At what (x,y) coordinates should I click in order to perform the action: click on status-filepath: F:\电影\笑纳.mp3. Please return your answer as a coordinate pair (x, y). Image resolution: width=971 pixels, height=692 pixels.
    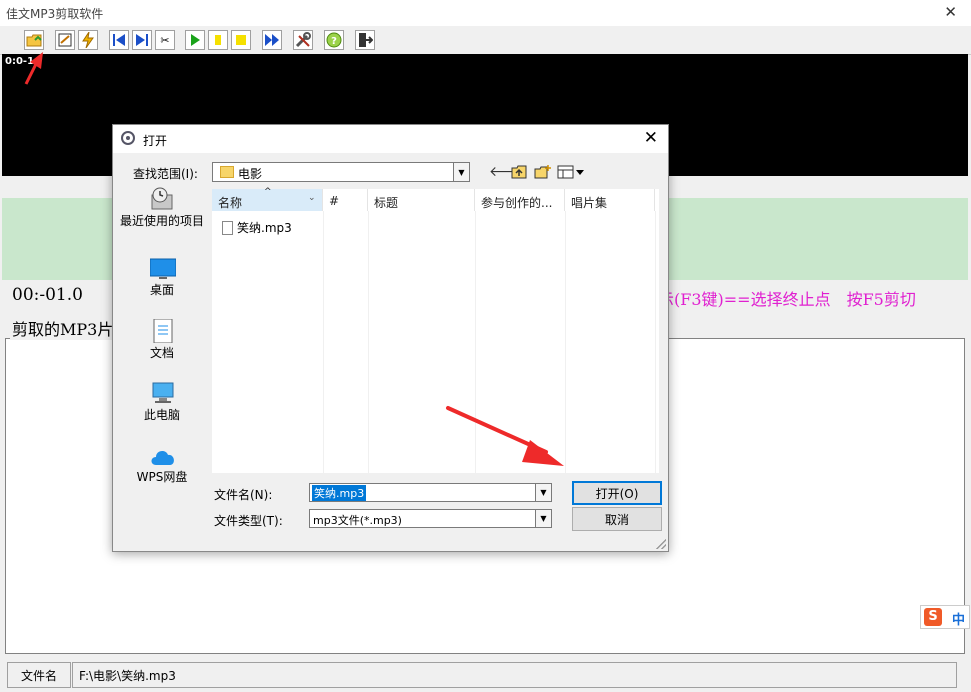
    Looking at the image, I should click on (514, 675).